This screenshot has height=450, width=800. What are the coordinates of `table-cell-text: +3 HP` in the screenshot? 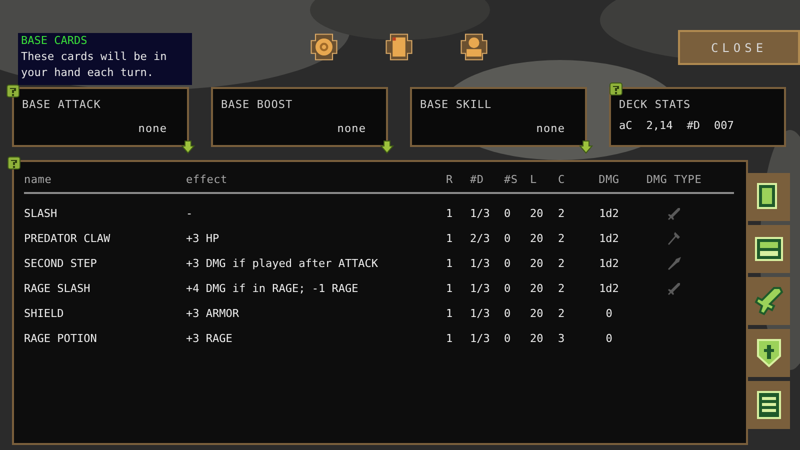 It's located at (203, 238).